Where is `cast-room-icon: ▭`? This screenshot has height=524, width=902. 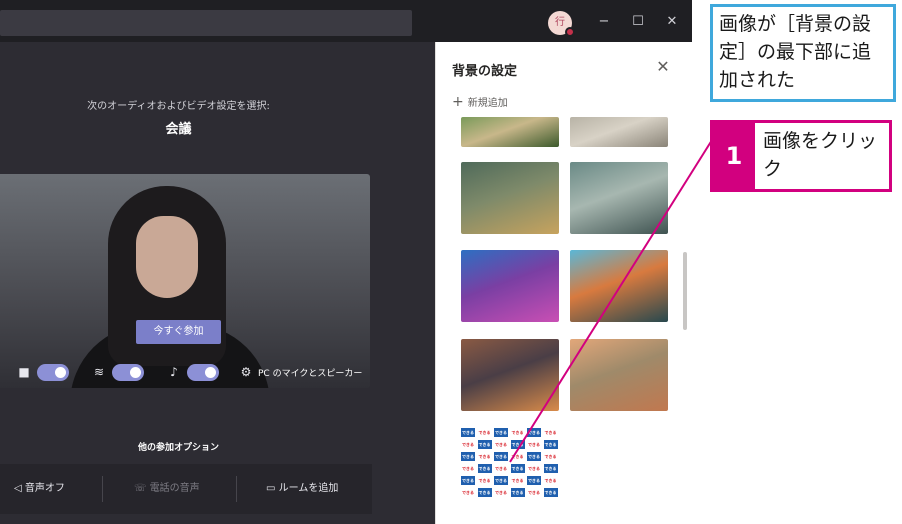
cast-room-icon: ▭ is located at coordinates (272, 488).